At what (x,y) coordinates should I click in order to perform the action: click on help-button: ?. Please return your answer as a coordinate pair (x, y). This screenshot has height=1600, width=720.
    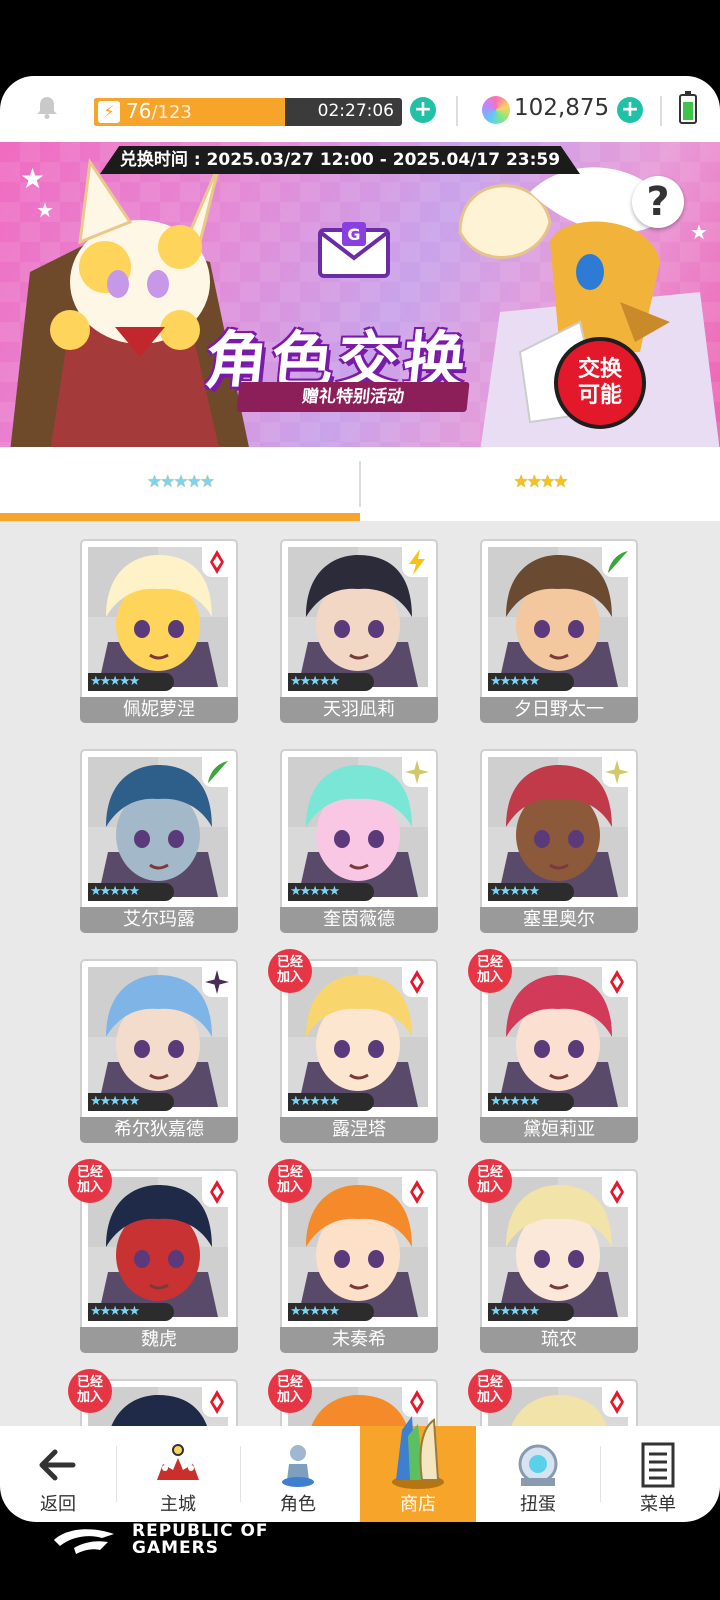
    Looking at the image, I should click on (658, 202).